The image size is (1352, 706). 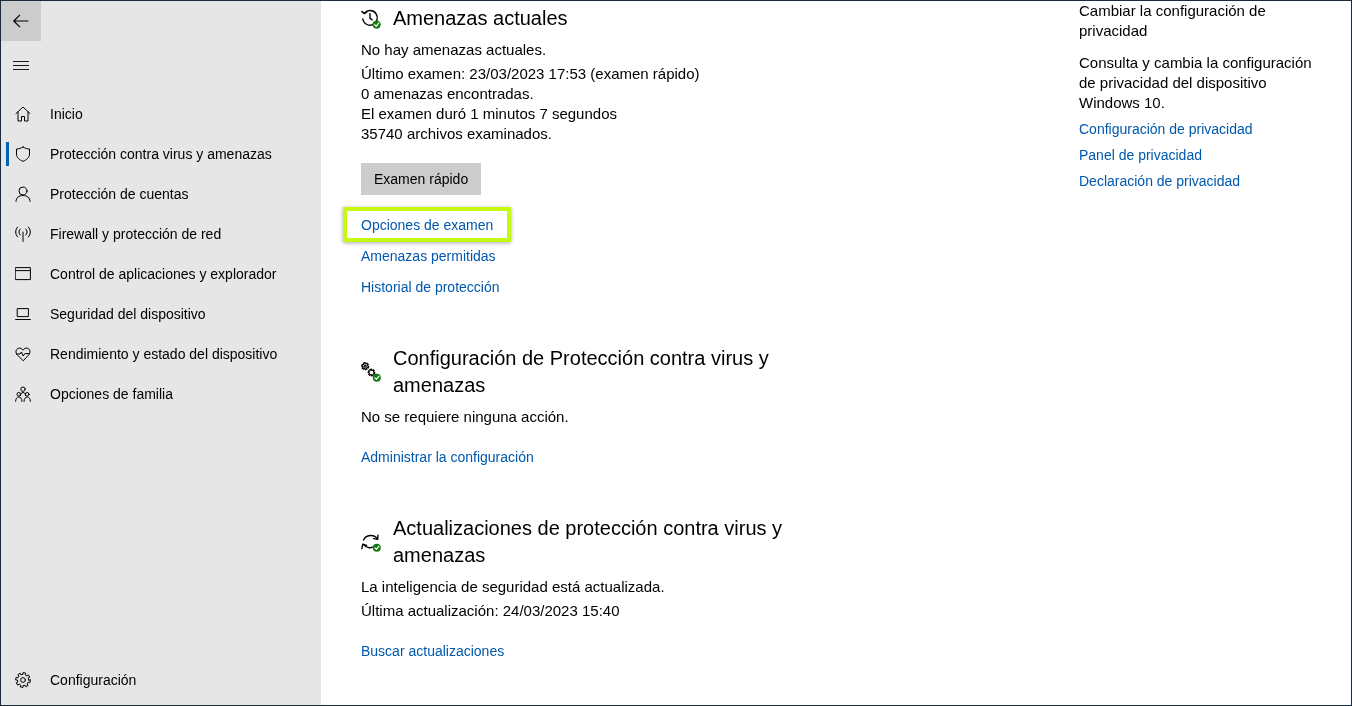 What do you see at coordinates (447, 457) in the screenshot?
I see `link: Administrar la configuración` at bounding box center [447, 457].